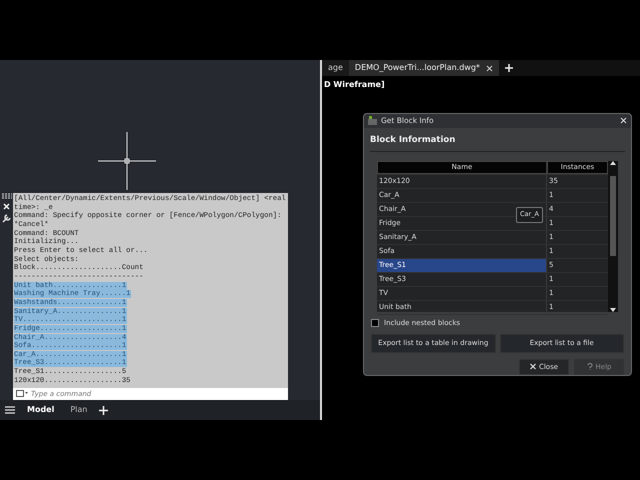  What do you see at coordinates (40, 410) in the screenshot?
I see `layout-tab: Model` at bounding box center [40, 410].